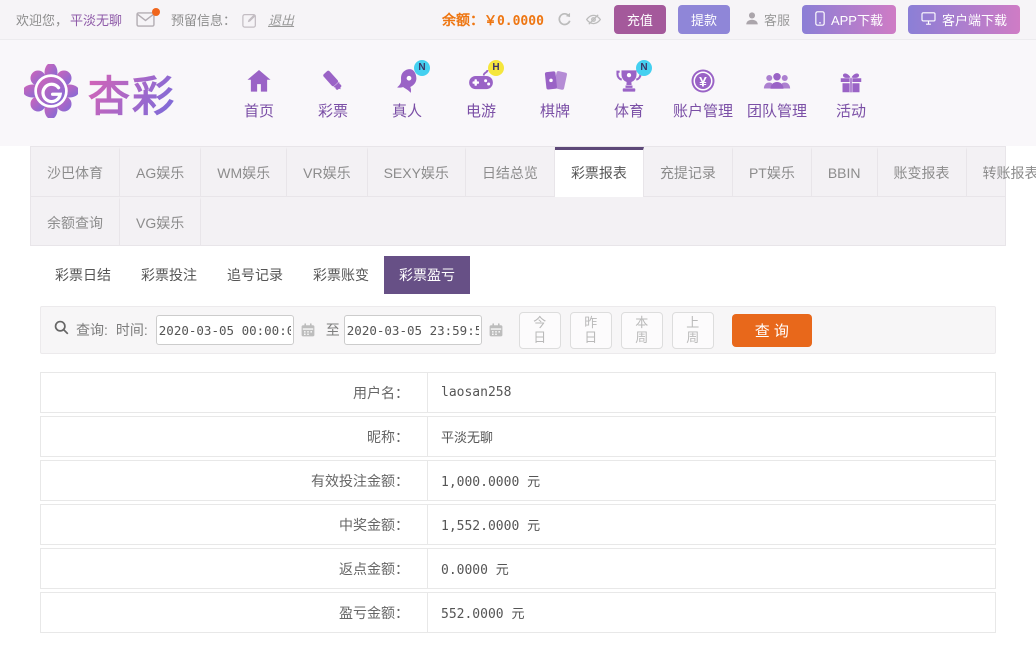 The height and width of the screenshot is (654, 1036). Describe the element at coordinates (851, 111) in the screenshot. I see `nav-label: 活动` at that location.